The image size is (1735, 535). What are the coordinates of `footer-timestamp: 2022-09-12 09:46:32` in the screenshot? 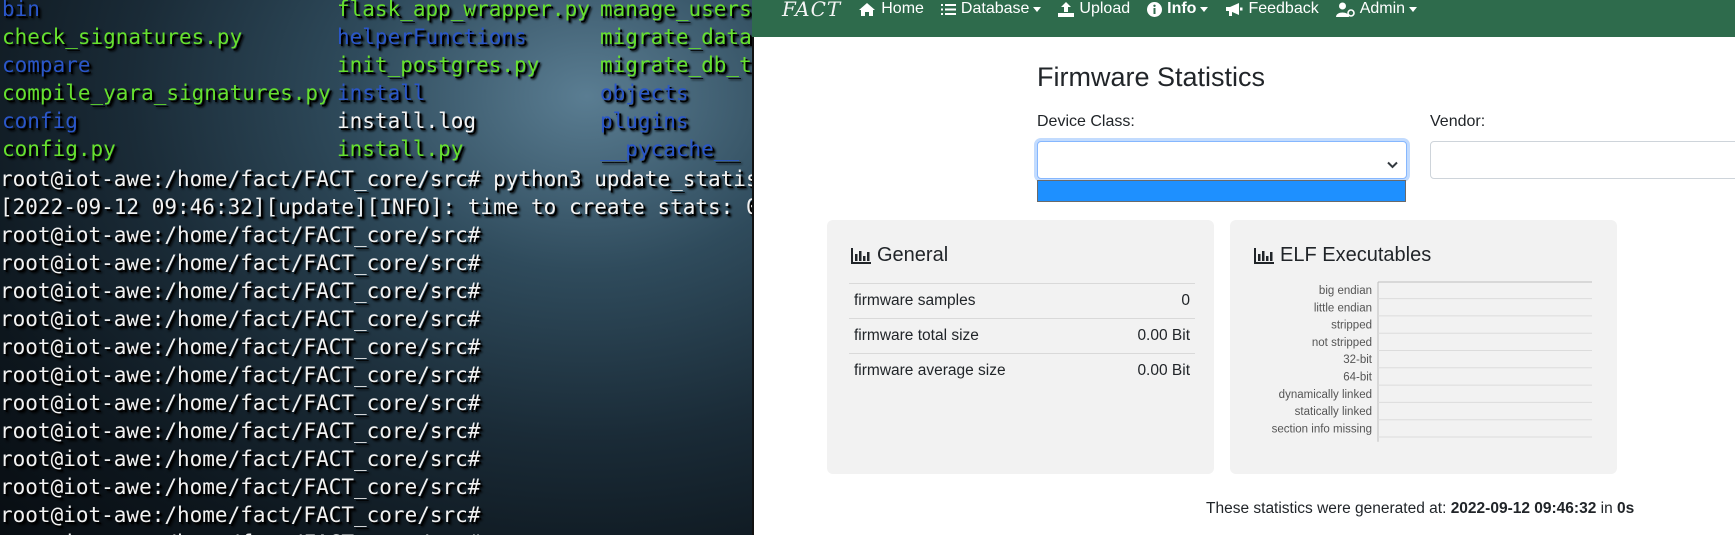 It's located at (1523, 508).